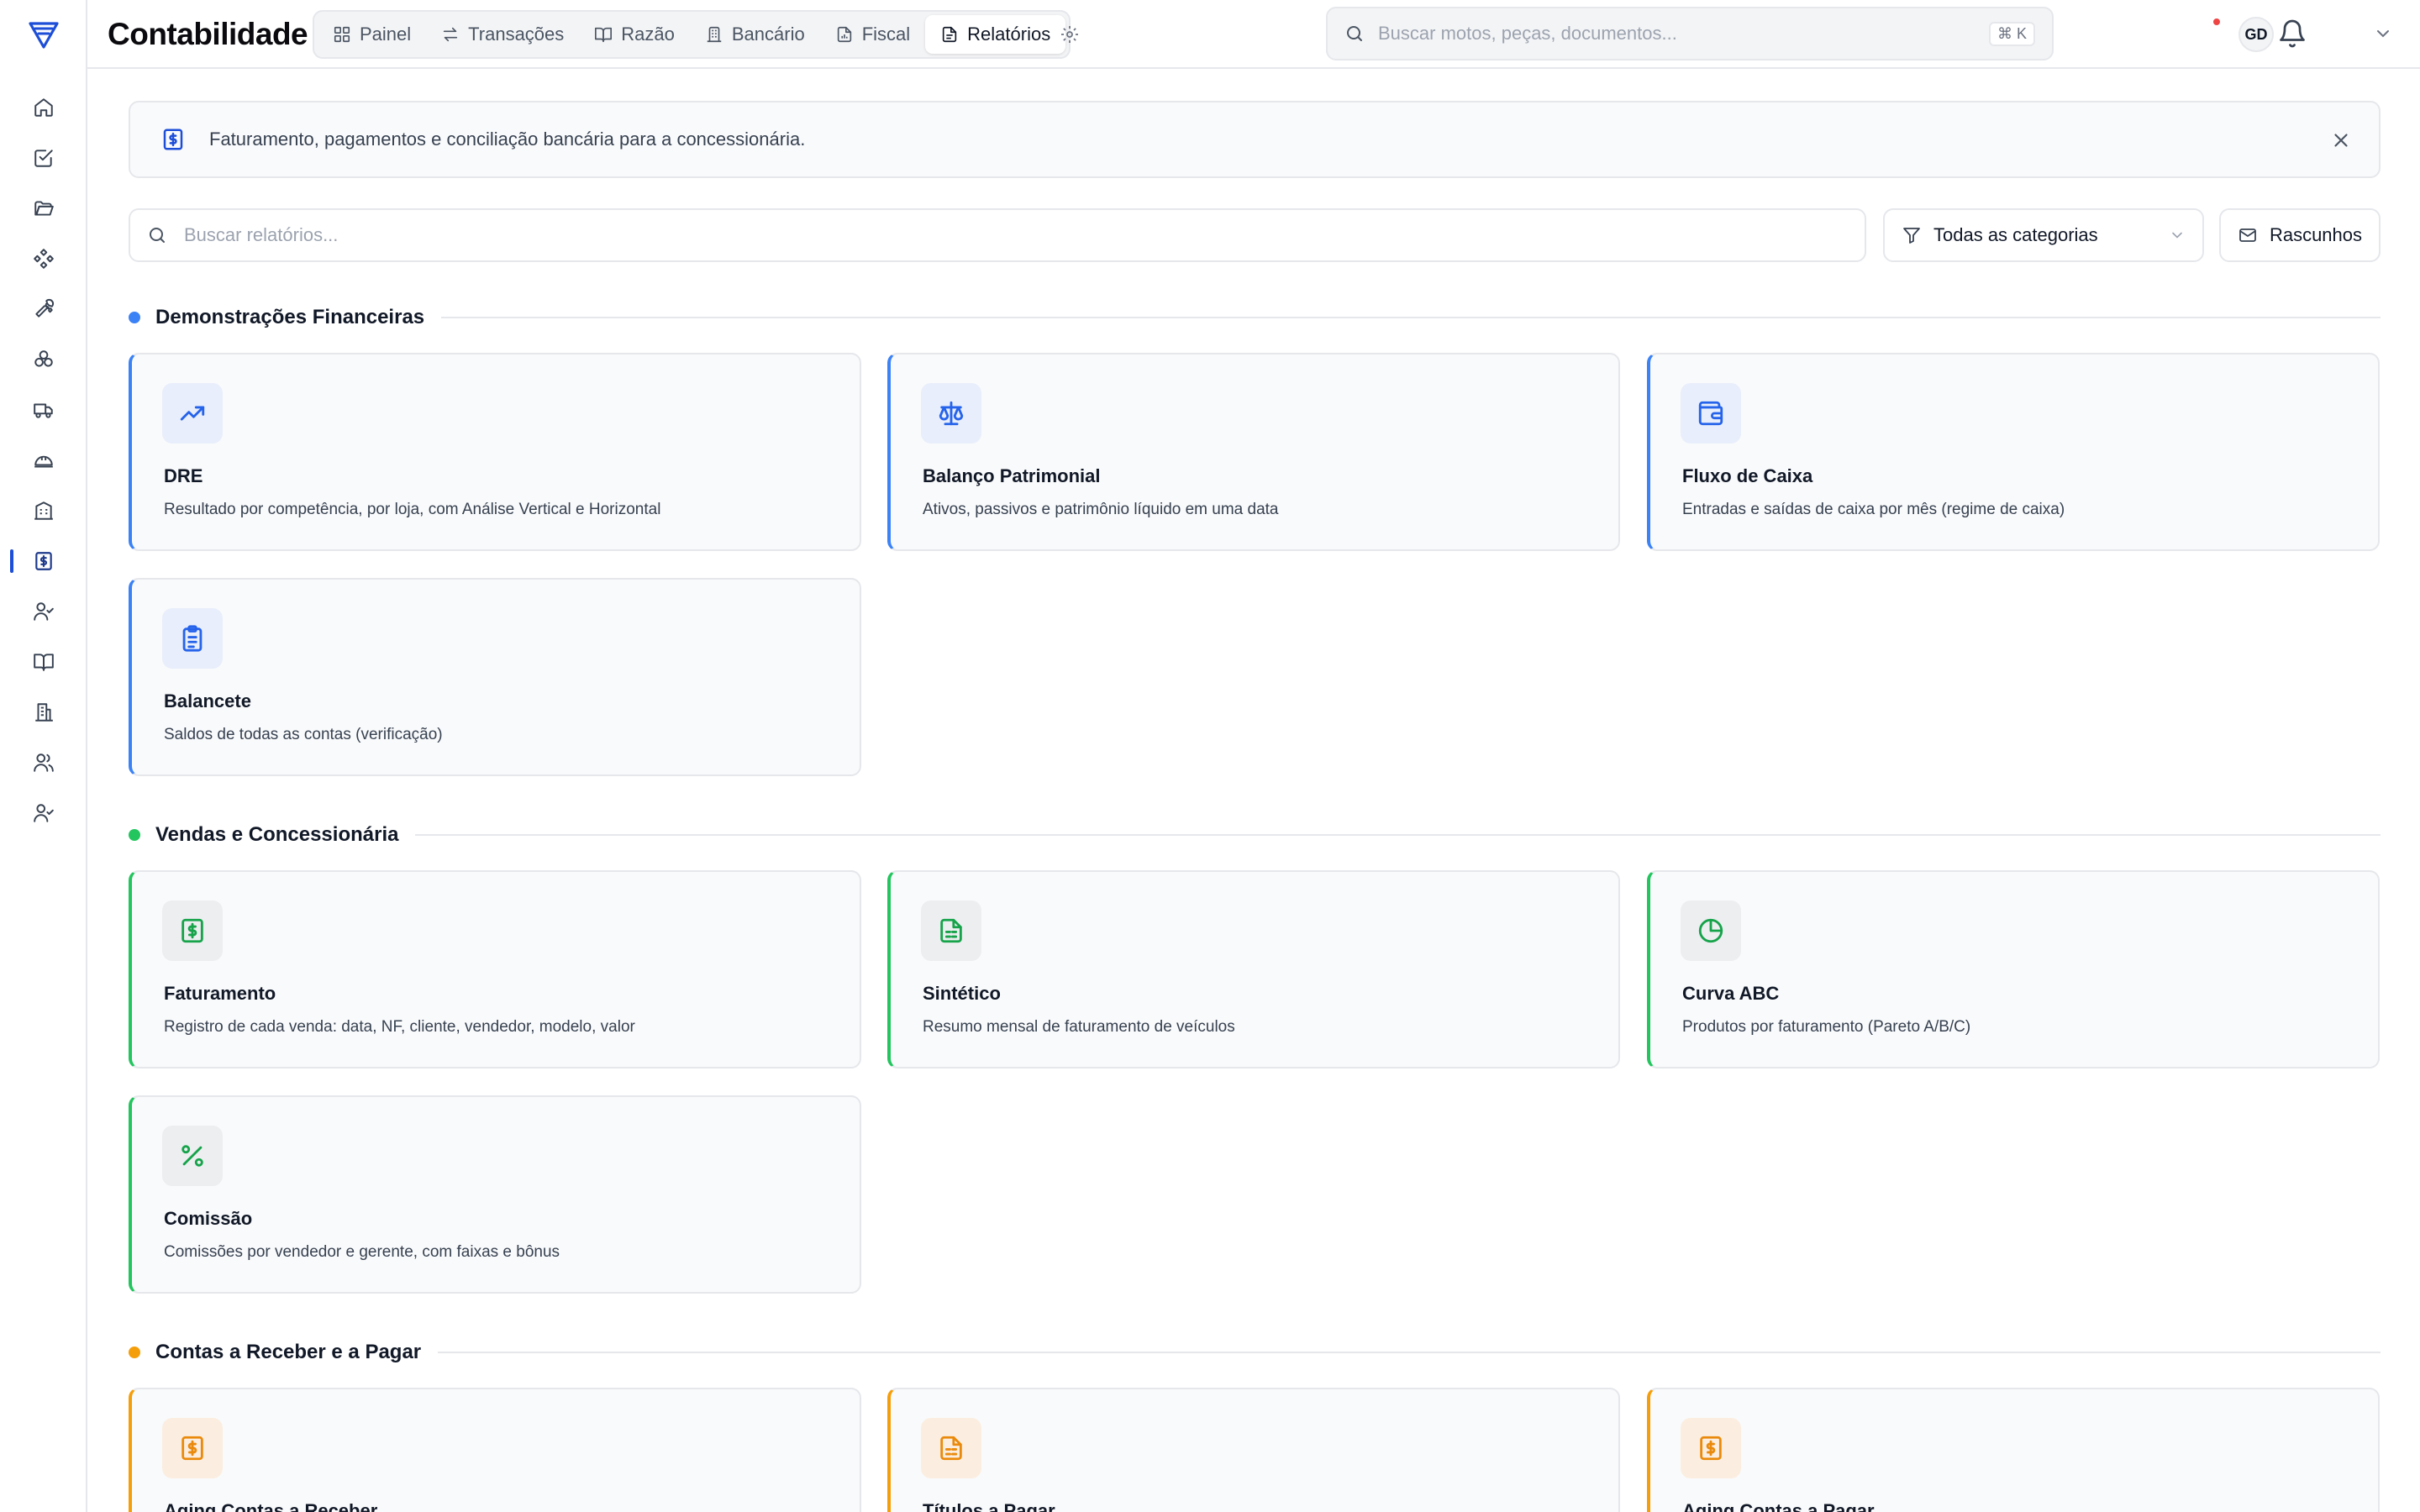  I want to click on tab-label: Painel, so click(386, 34).